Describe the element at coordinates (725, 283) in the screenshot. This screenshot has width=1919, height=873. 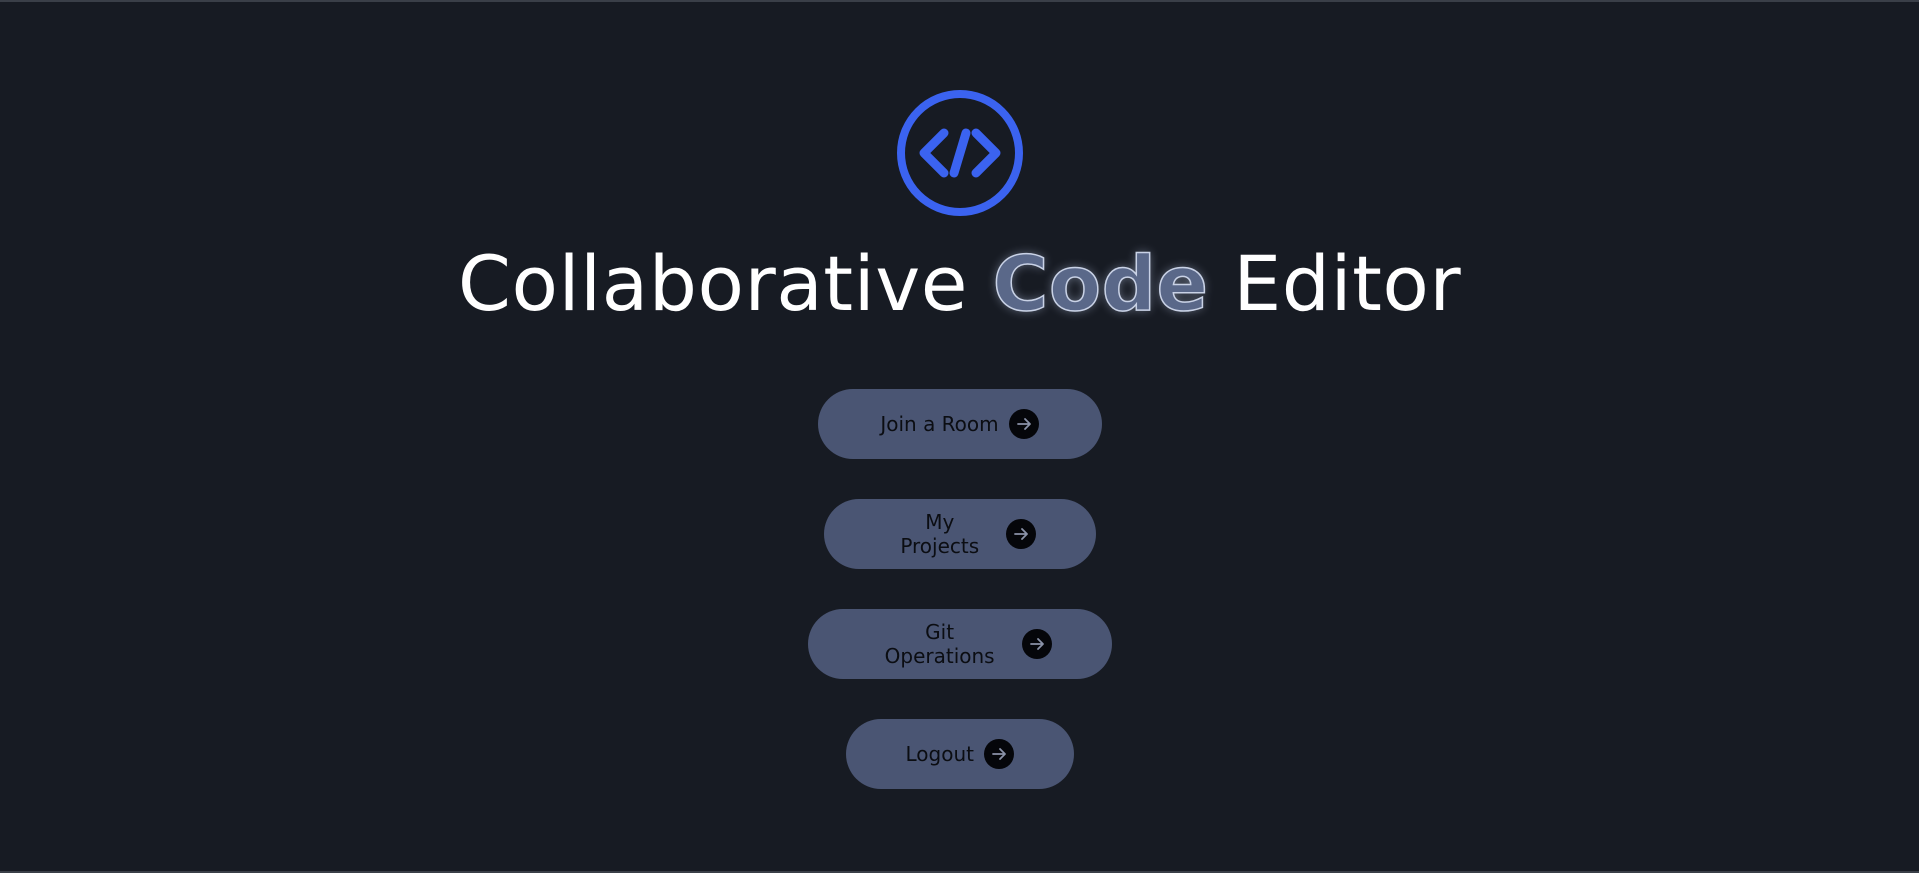
I see `title-prefix: Collaborative` at that location.